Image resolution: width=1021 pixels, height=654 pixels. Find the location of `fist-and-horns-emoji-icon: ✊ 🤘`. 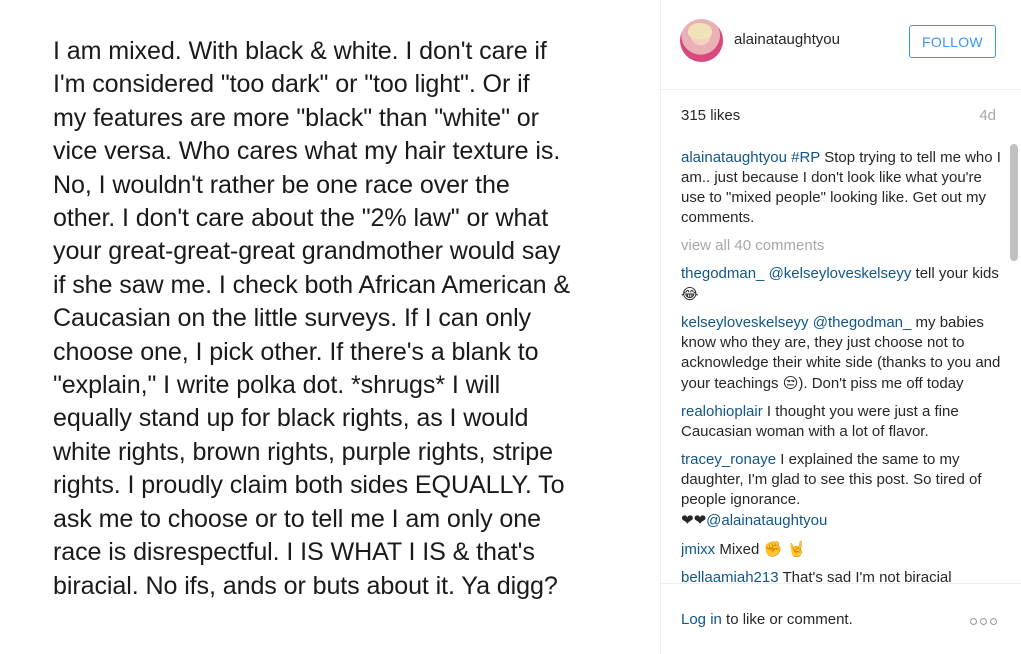

fist-and-horns-emoji-icon: ✊ 🤘 is located at coordinates (784, 549).